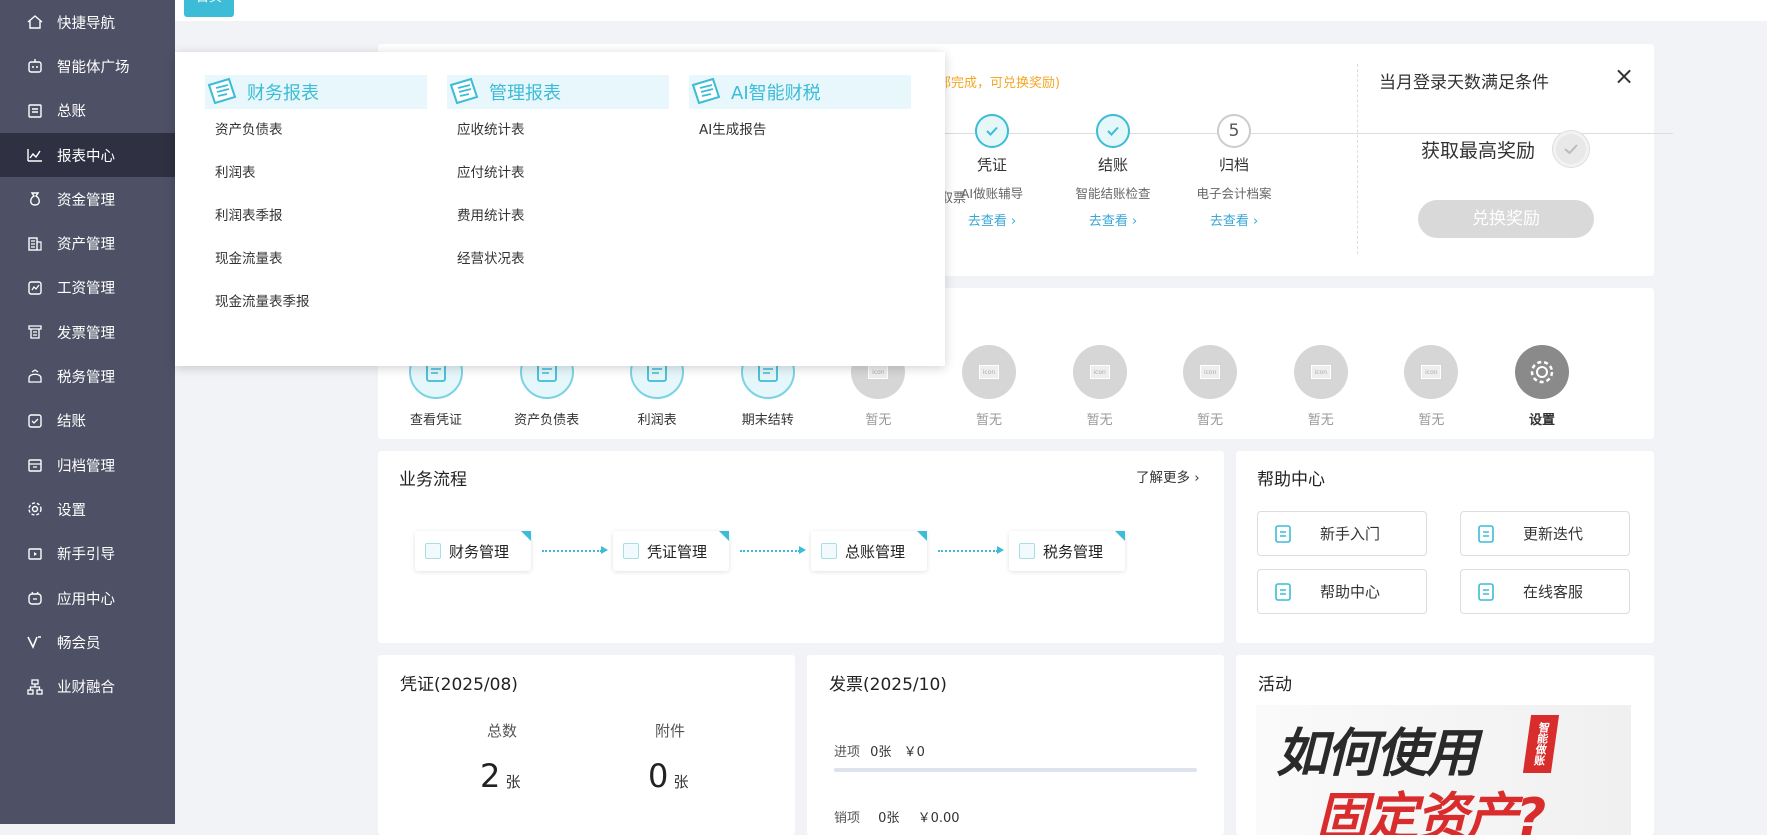  What do you see at coordinates (558, 130) in the screenshot?
I see `dropdown-item: 应收统计表` at bounding box center [558, 130].